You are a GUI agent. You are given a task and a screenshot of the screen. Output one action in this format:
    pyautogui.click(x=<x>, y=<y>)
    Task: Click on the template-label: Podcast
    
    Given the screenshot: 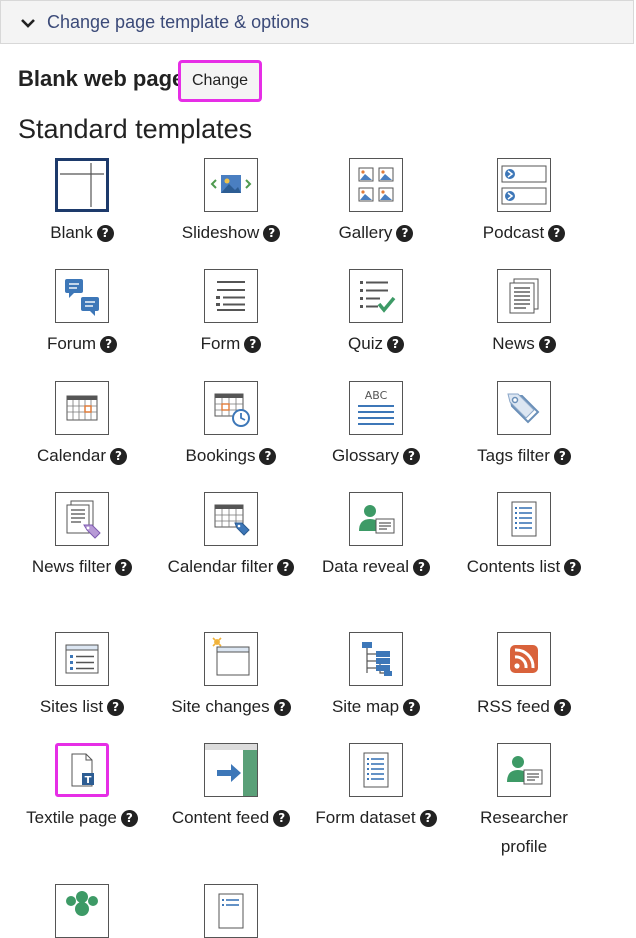 What is the action you would take?
    pyautogui.click(x=513, y=232)
    